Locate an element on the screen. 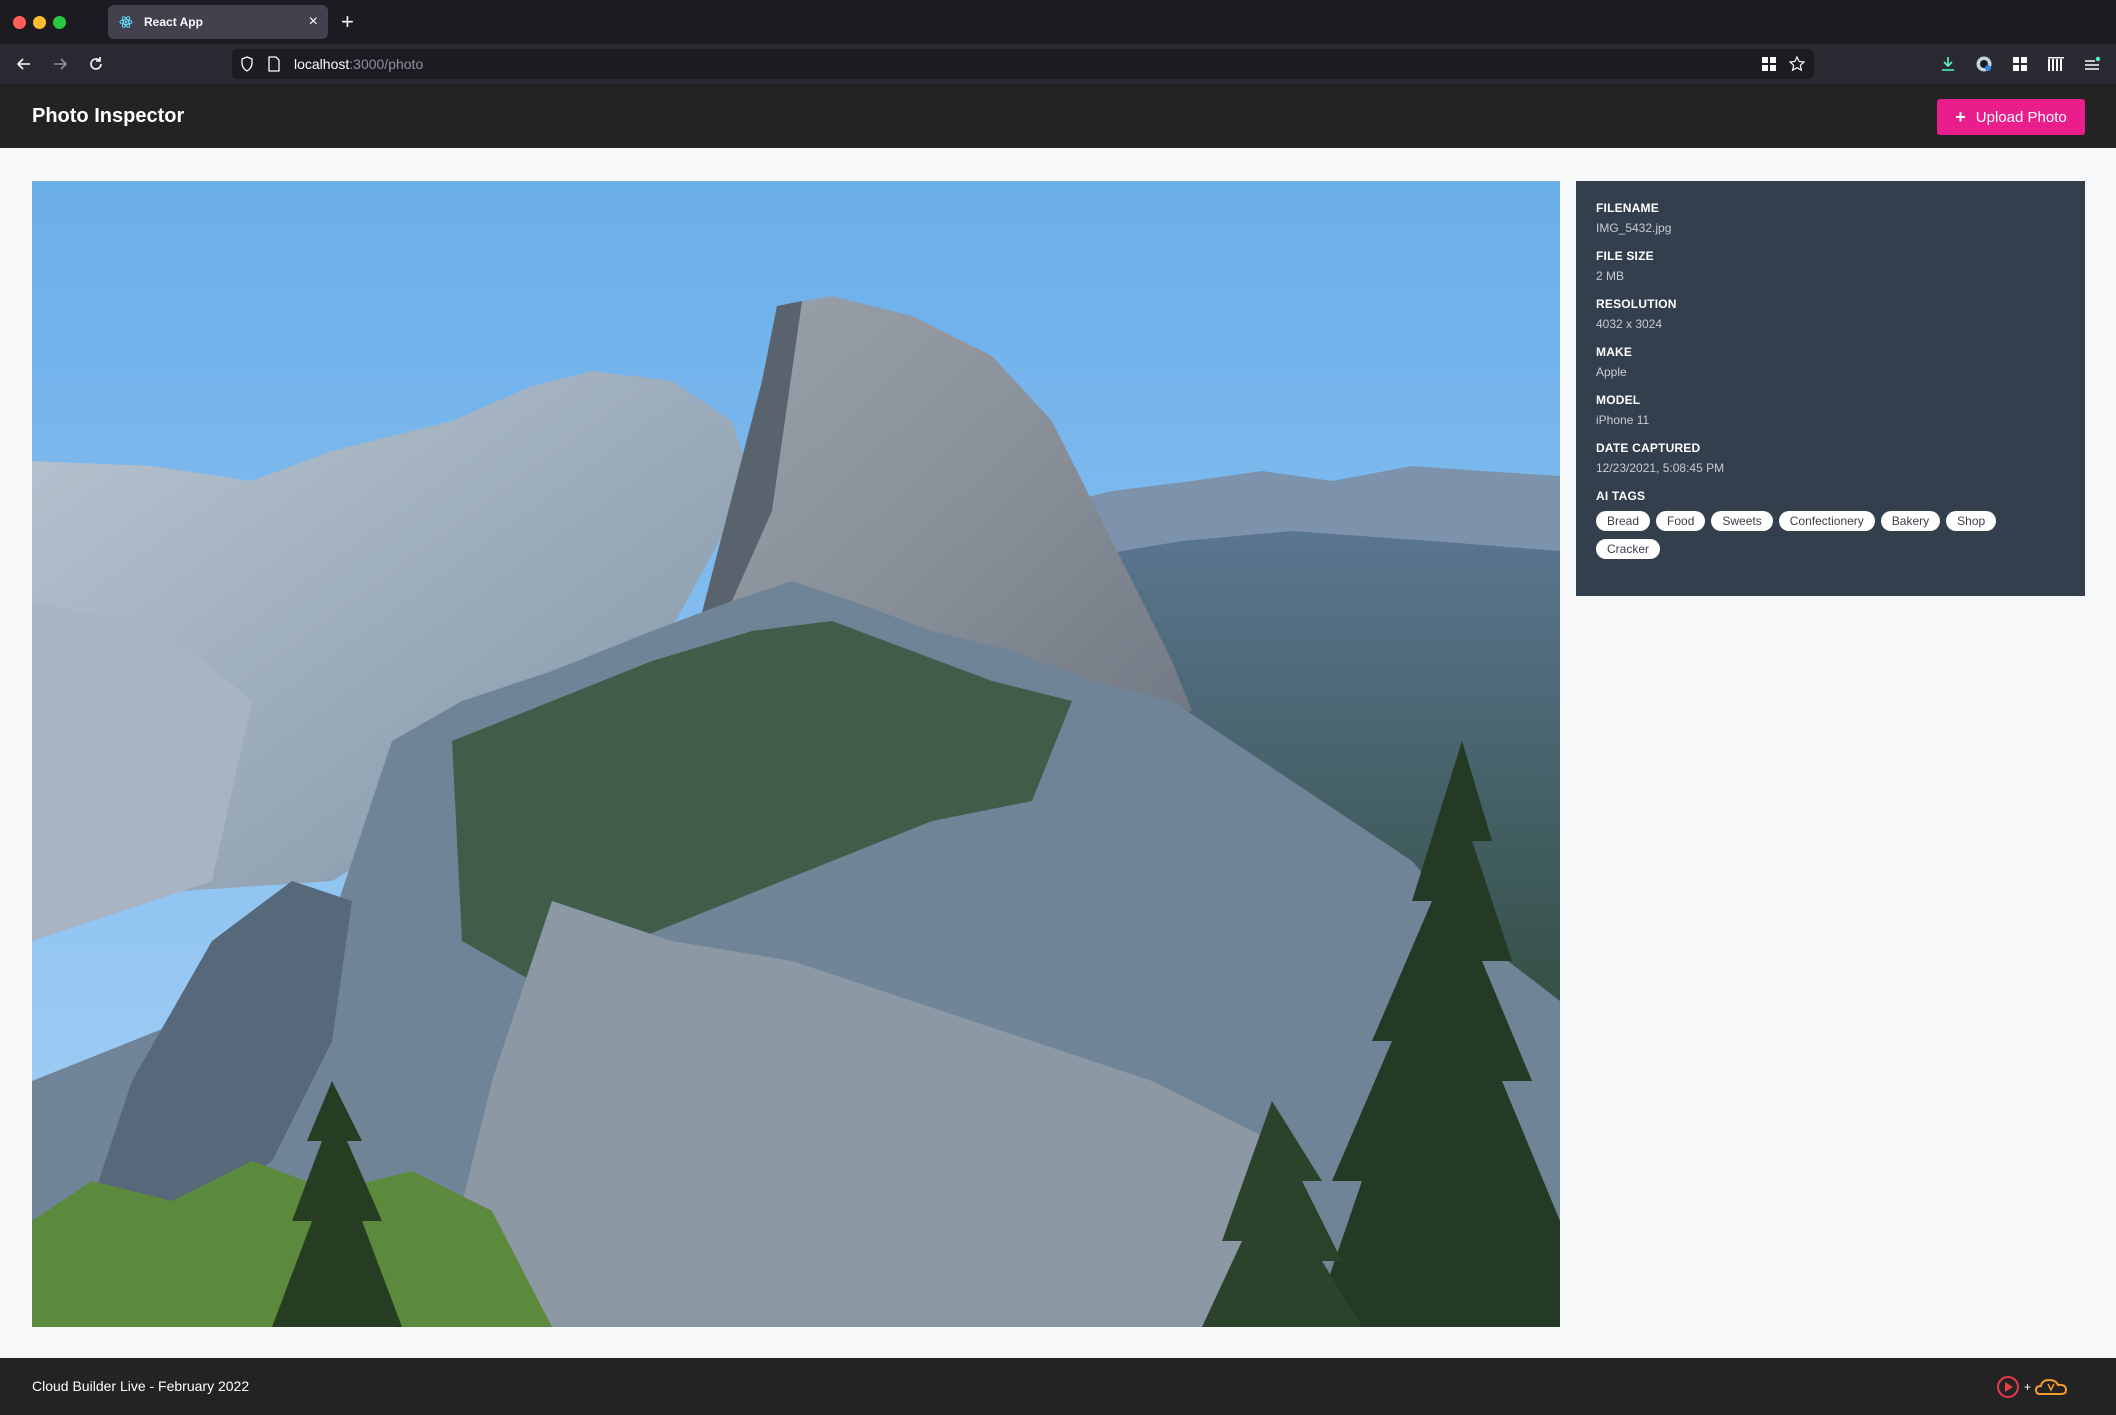 The width and height of the screenshot is (2116, 1415). resolution-value: 4032 x 3024 is located at coordinates (1629, 324).